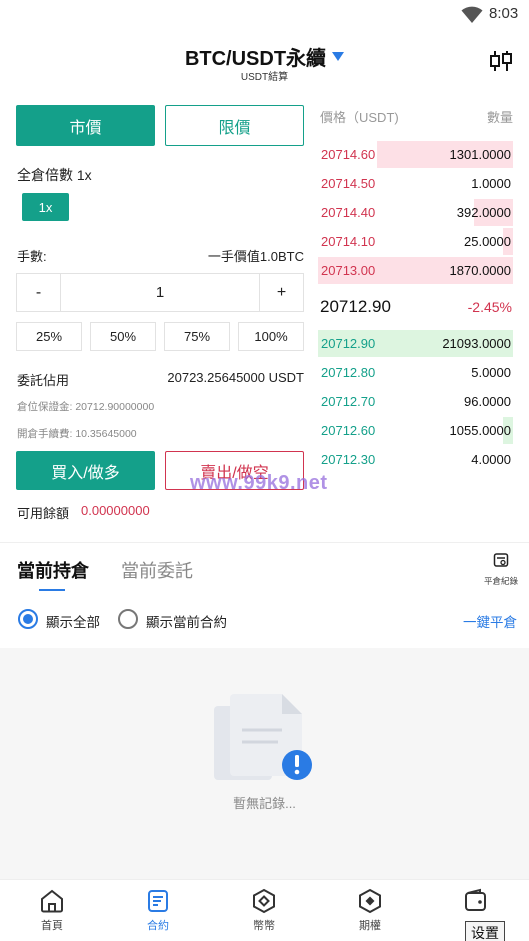  What do you see at coordinates (487, 401) in the screenshot?
I see `bid-amount: 96.0000` at bounding box center [487, 401].